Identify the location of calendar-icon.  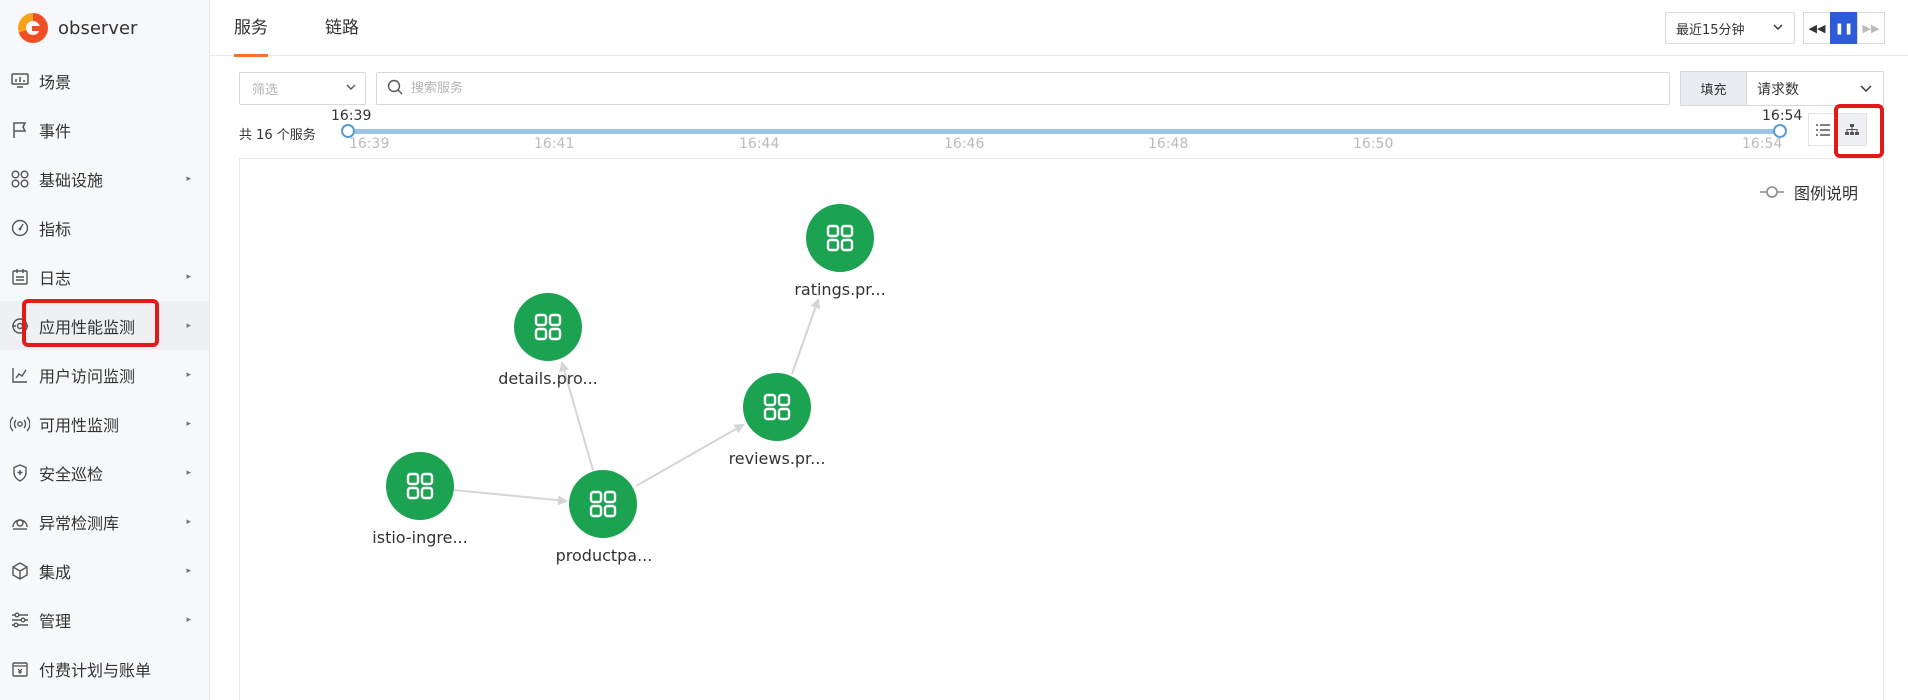
(20, 277).